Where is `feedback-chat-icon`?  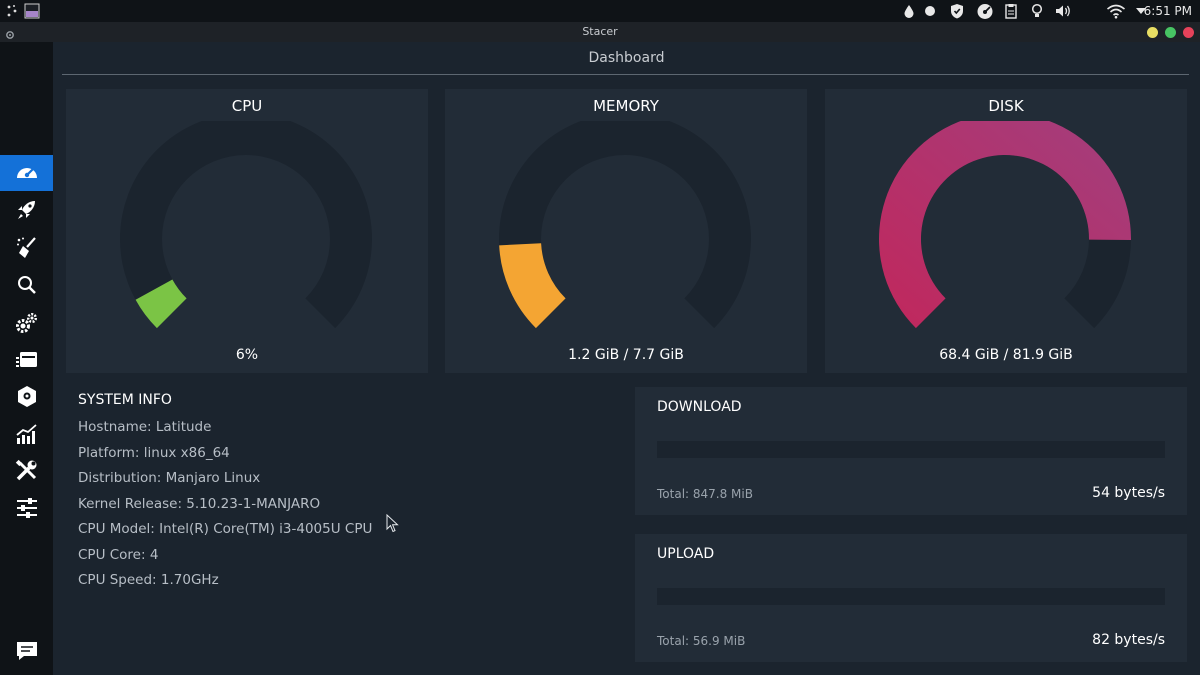
feedback-chat-icon is located at coordinates (26, 651).